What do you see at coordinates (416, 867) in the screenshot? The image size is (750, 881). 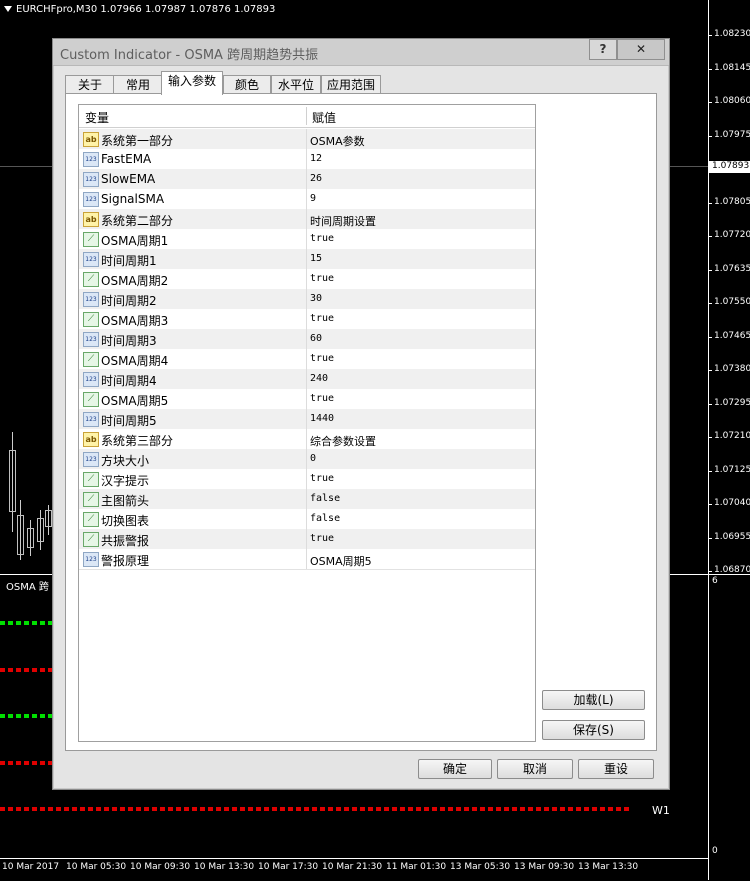 I see `time-tick-label: 11 Mar 01:30` at bounding box center [416, 867].